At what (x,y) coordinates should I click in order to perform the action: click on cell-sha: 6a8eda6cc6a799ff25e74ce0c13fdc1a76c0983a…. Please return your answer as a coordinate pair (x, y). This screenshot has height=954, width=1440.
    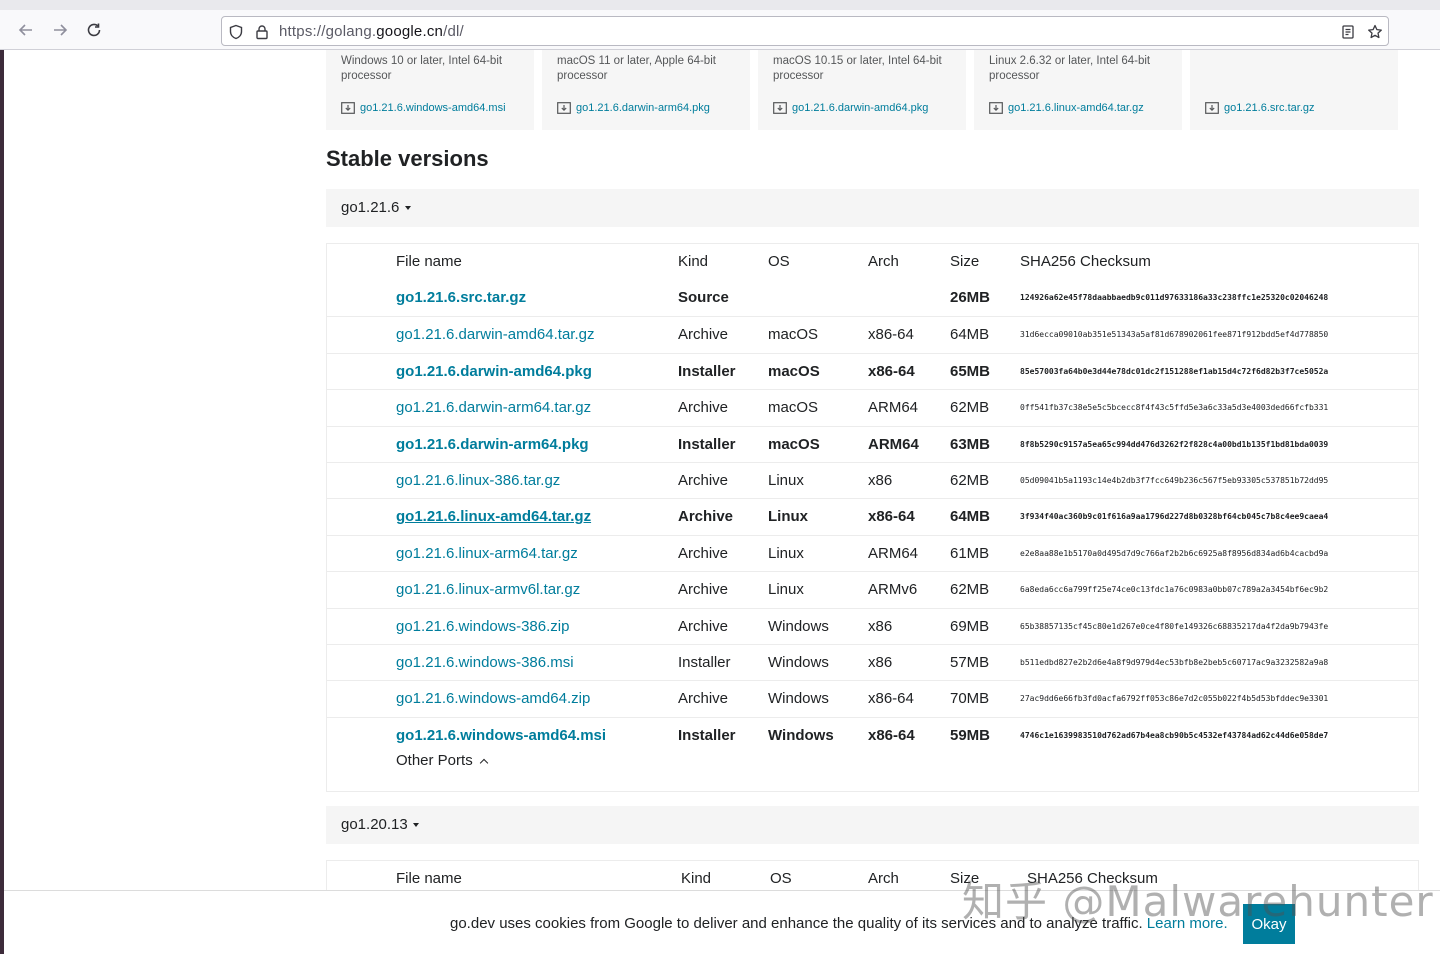
    Looking at the image, I should click on (1174, 590).